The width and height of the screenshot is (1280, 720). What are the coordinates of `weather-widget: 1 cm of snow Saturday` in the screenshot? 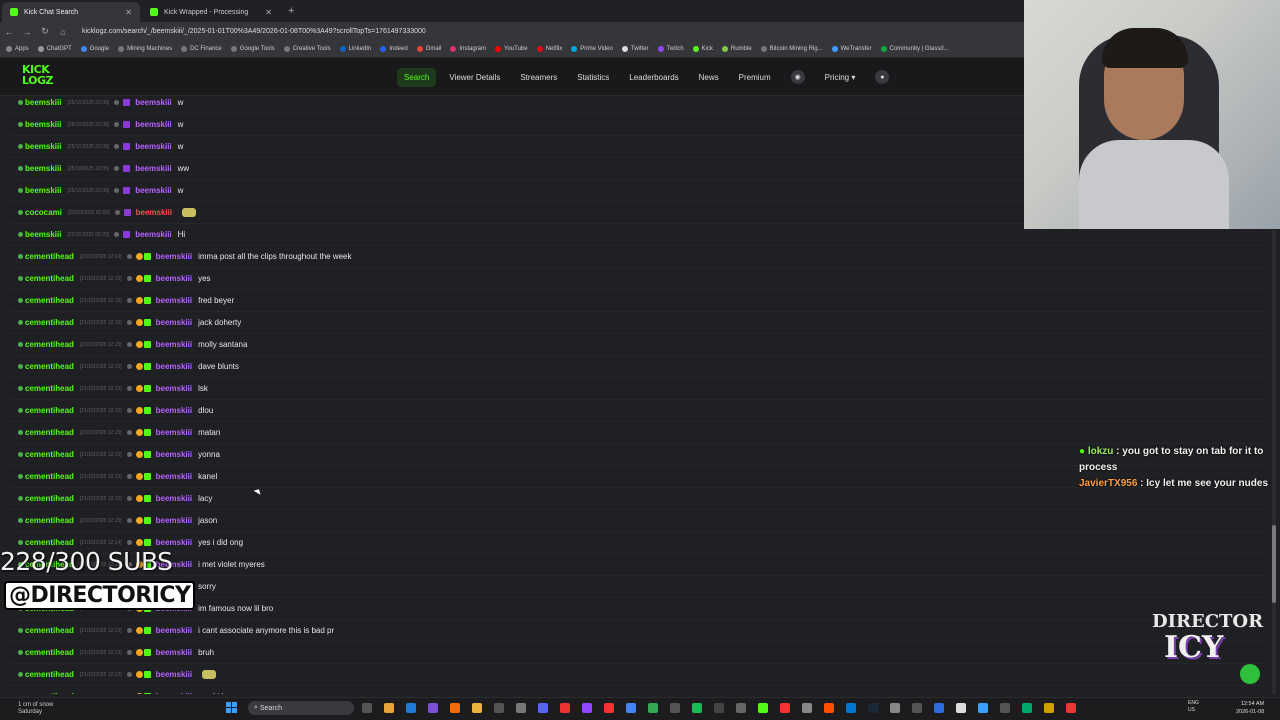 It's located at (35, 709).